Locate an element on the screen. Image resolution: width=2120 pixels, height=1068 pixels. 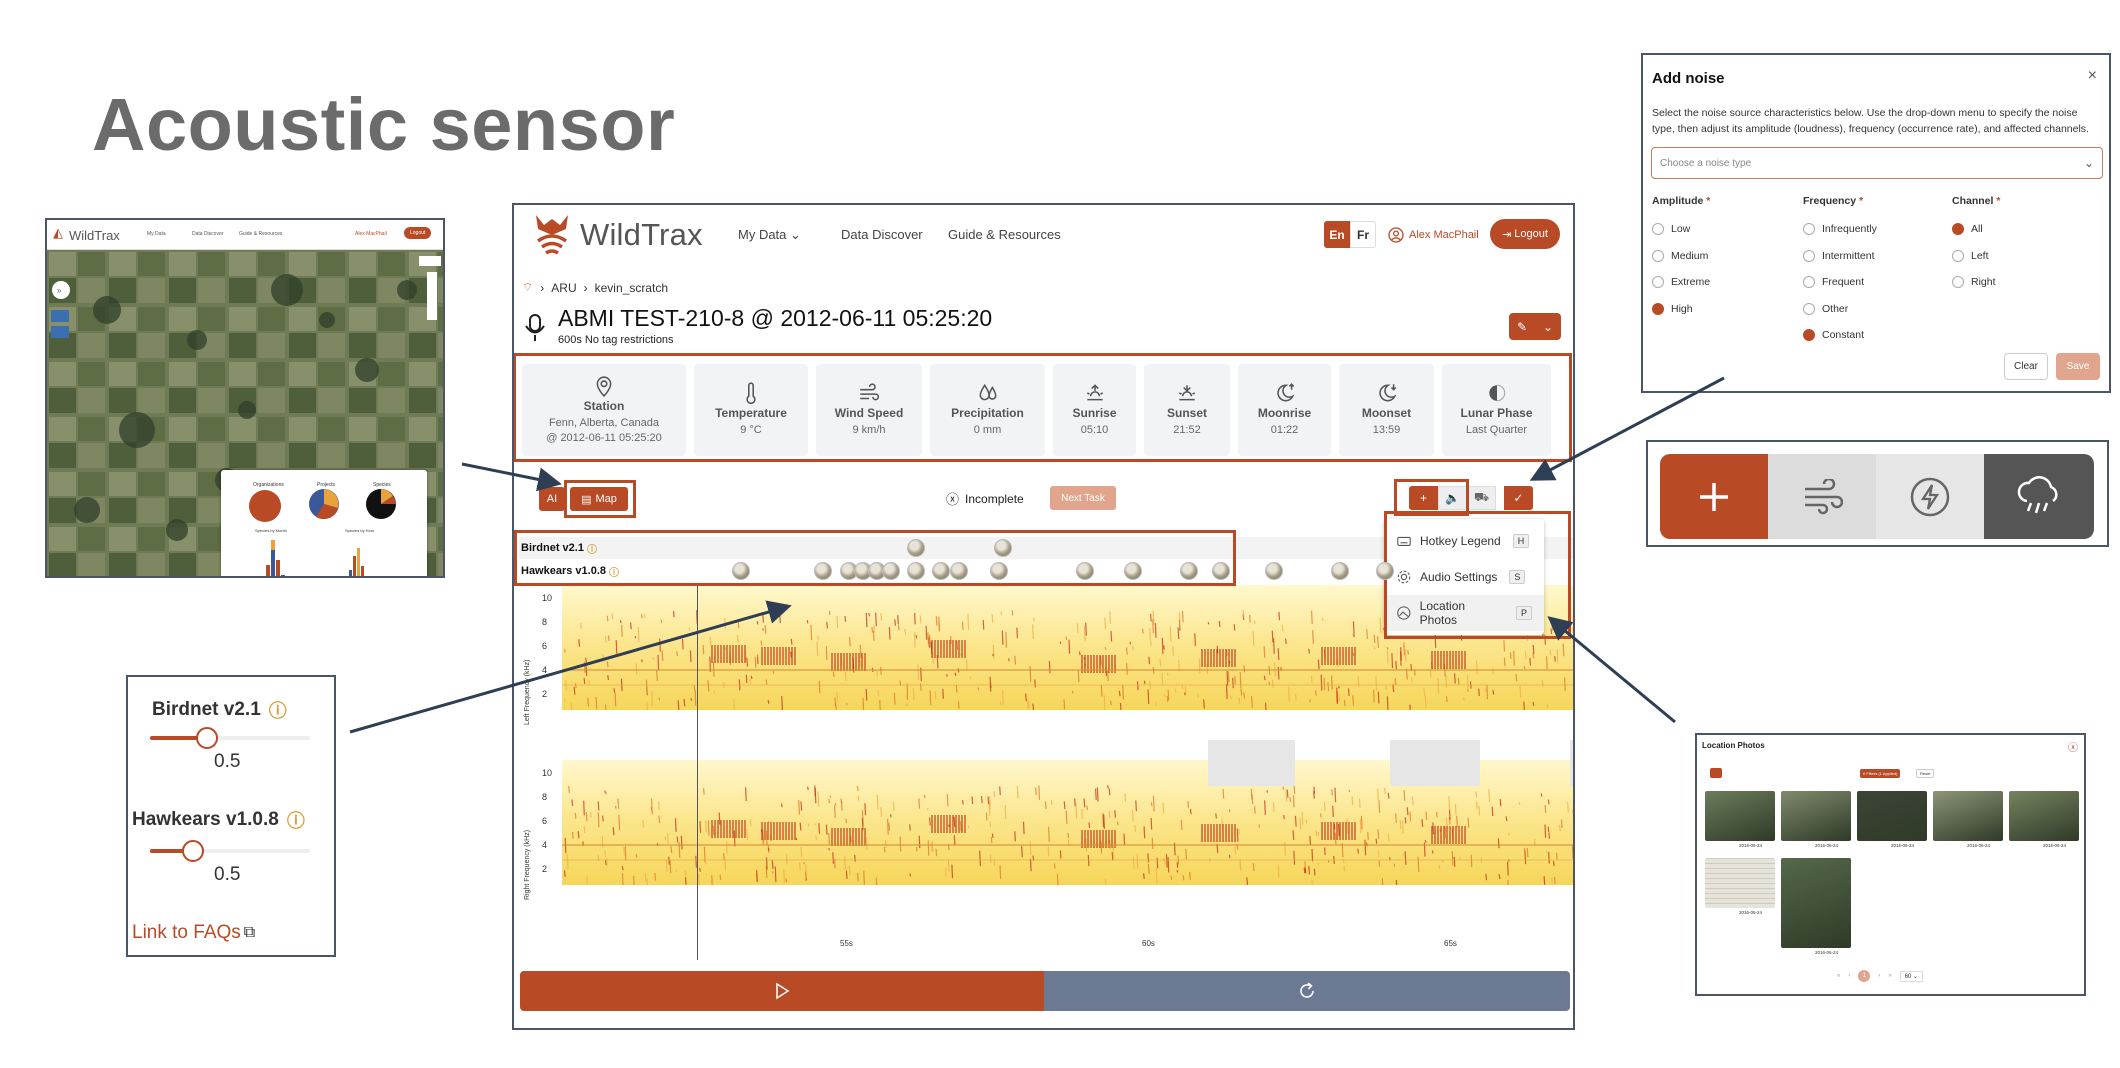
playhead is located at coordinates (697, 772).